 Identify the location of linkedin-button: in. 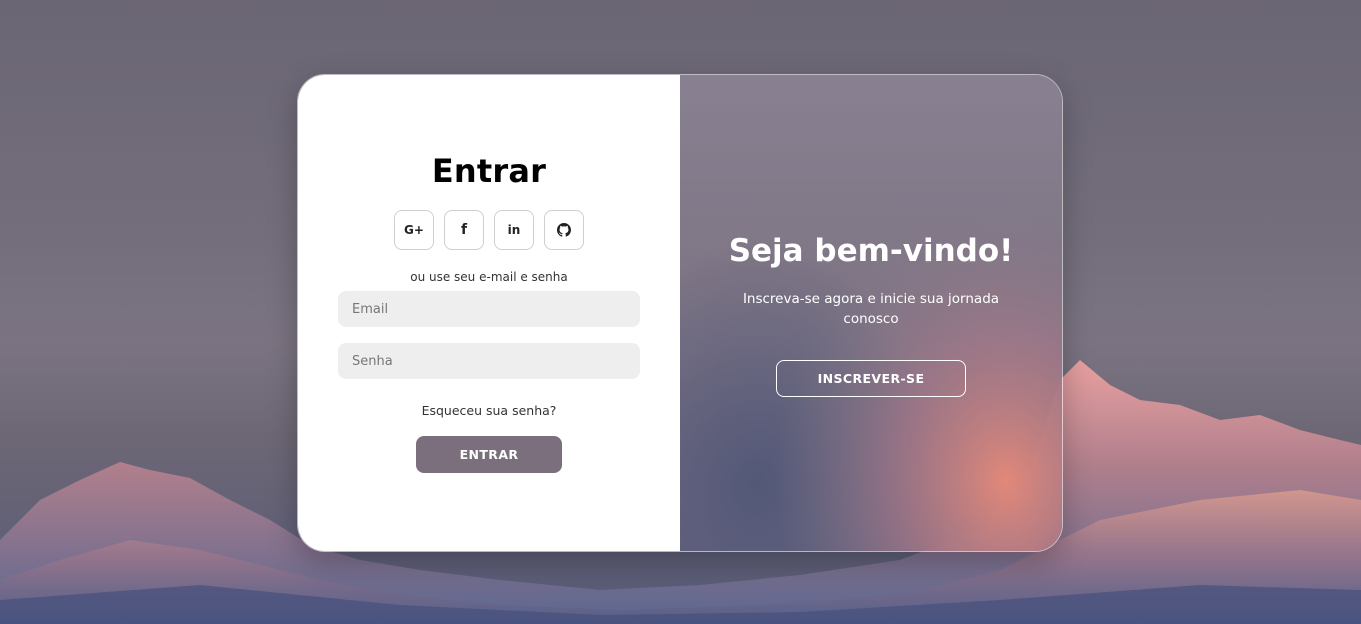
(514, 230).